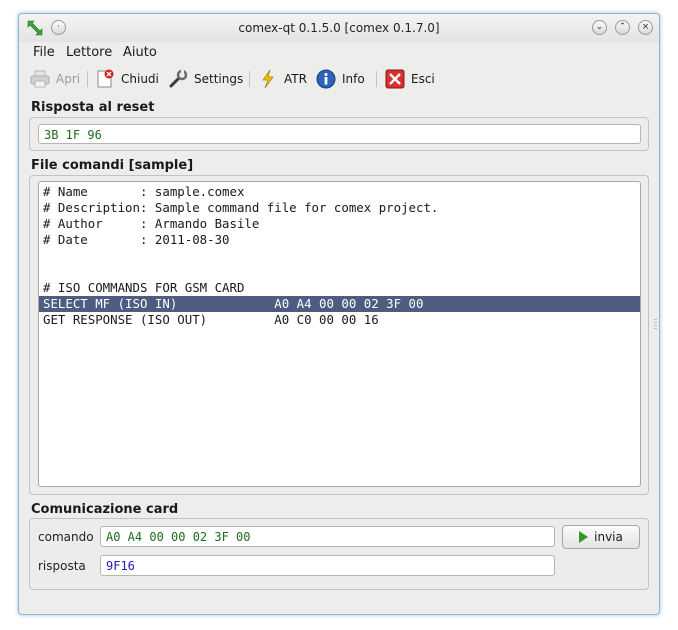  What do you see at coordinates (89, 52) in the screenshot?
I see `menu-lettore: Lettore` at bounding box center [89, 52].